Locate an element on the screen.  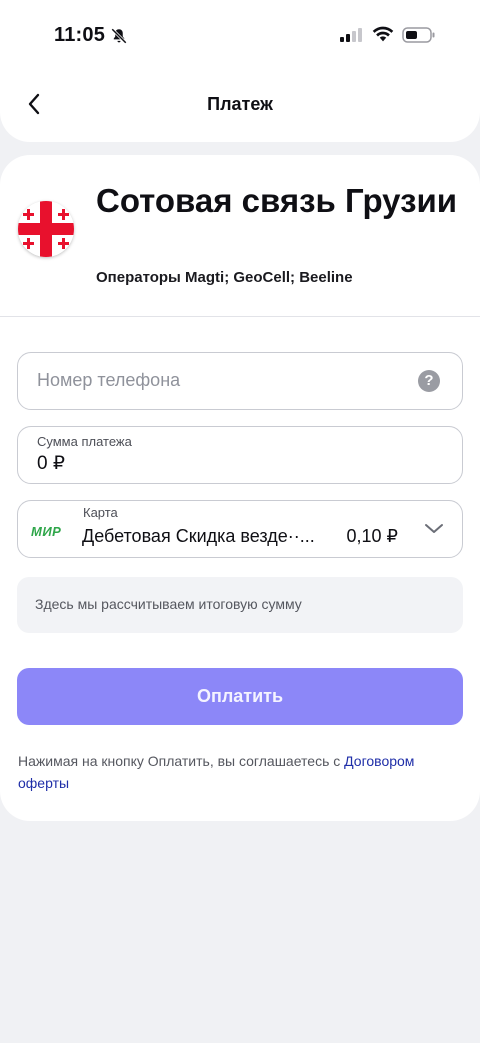
status-time: 11:05 is located at coordinates (80, 35).